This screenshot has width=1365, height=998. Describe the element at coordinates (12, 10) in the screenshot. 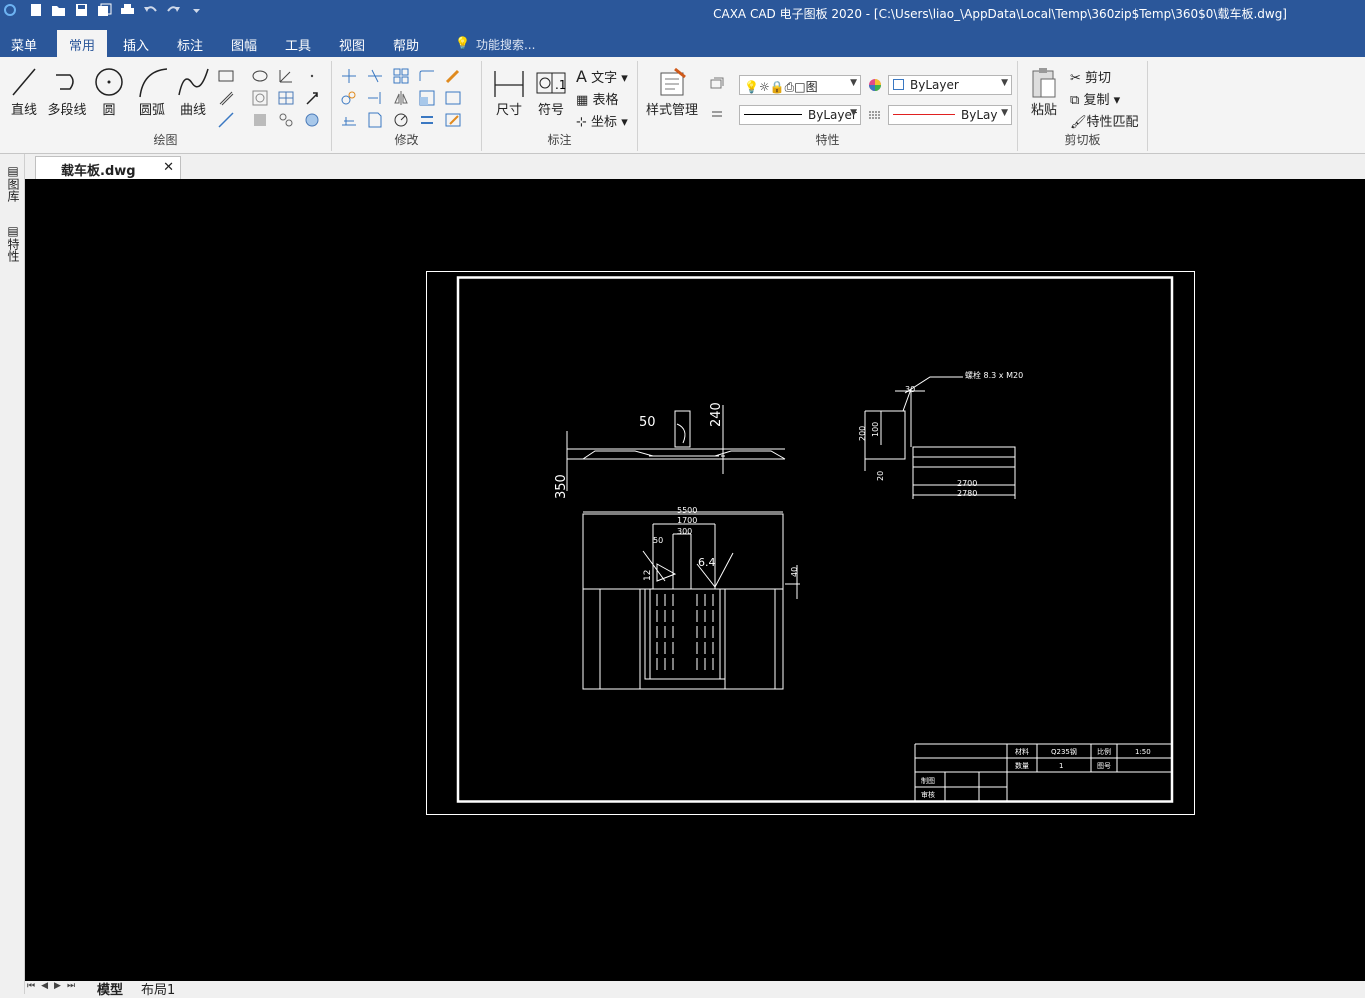

I see `app-logo-icon` at that location.